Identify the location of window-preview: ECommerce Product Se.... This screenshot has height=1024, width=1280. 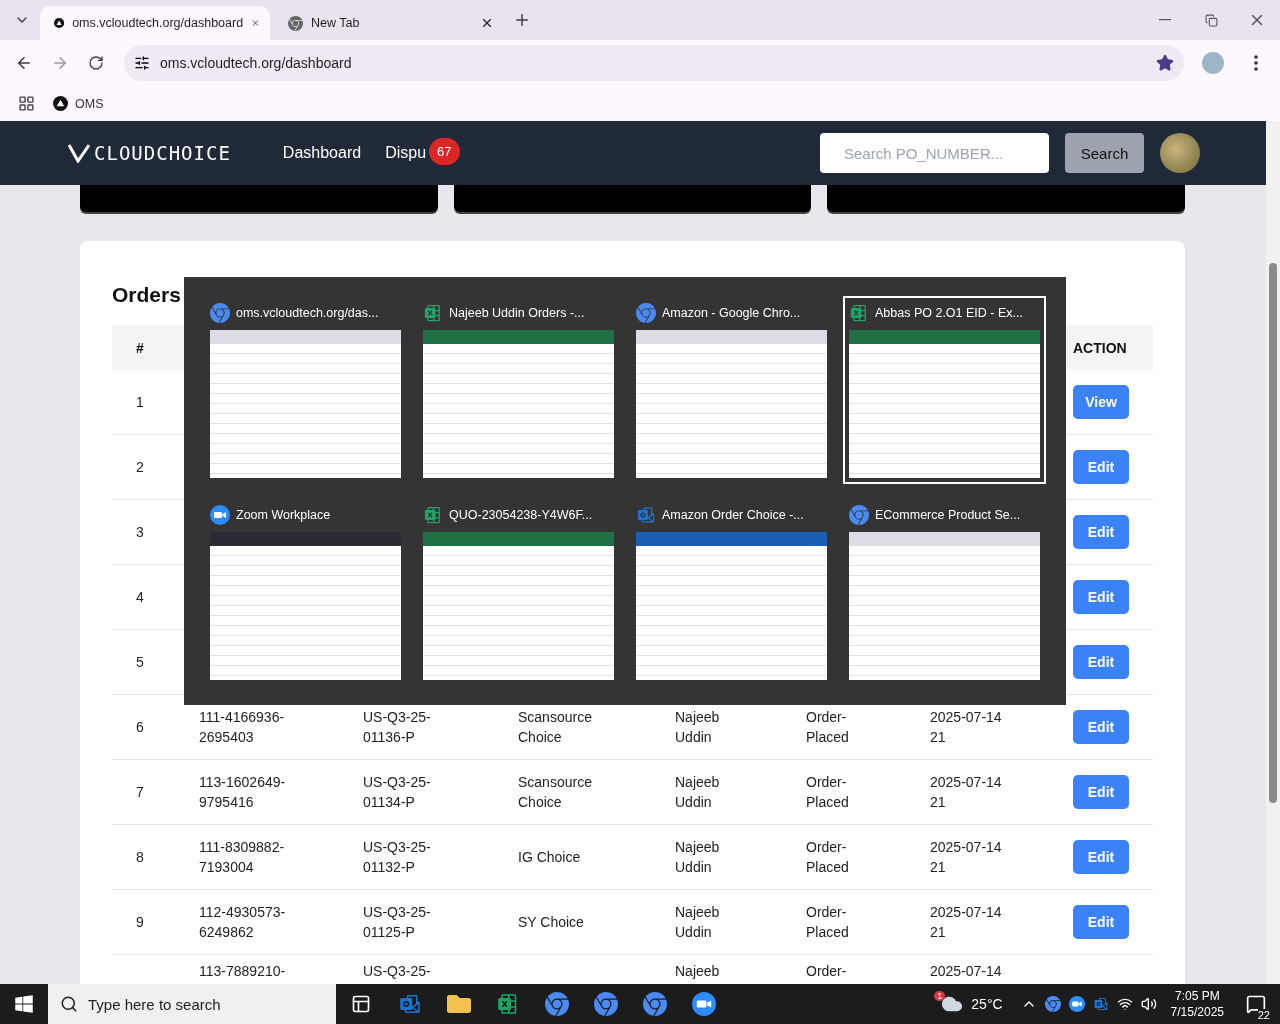
(944, 592).